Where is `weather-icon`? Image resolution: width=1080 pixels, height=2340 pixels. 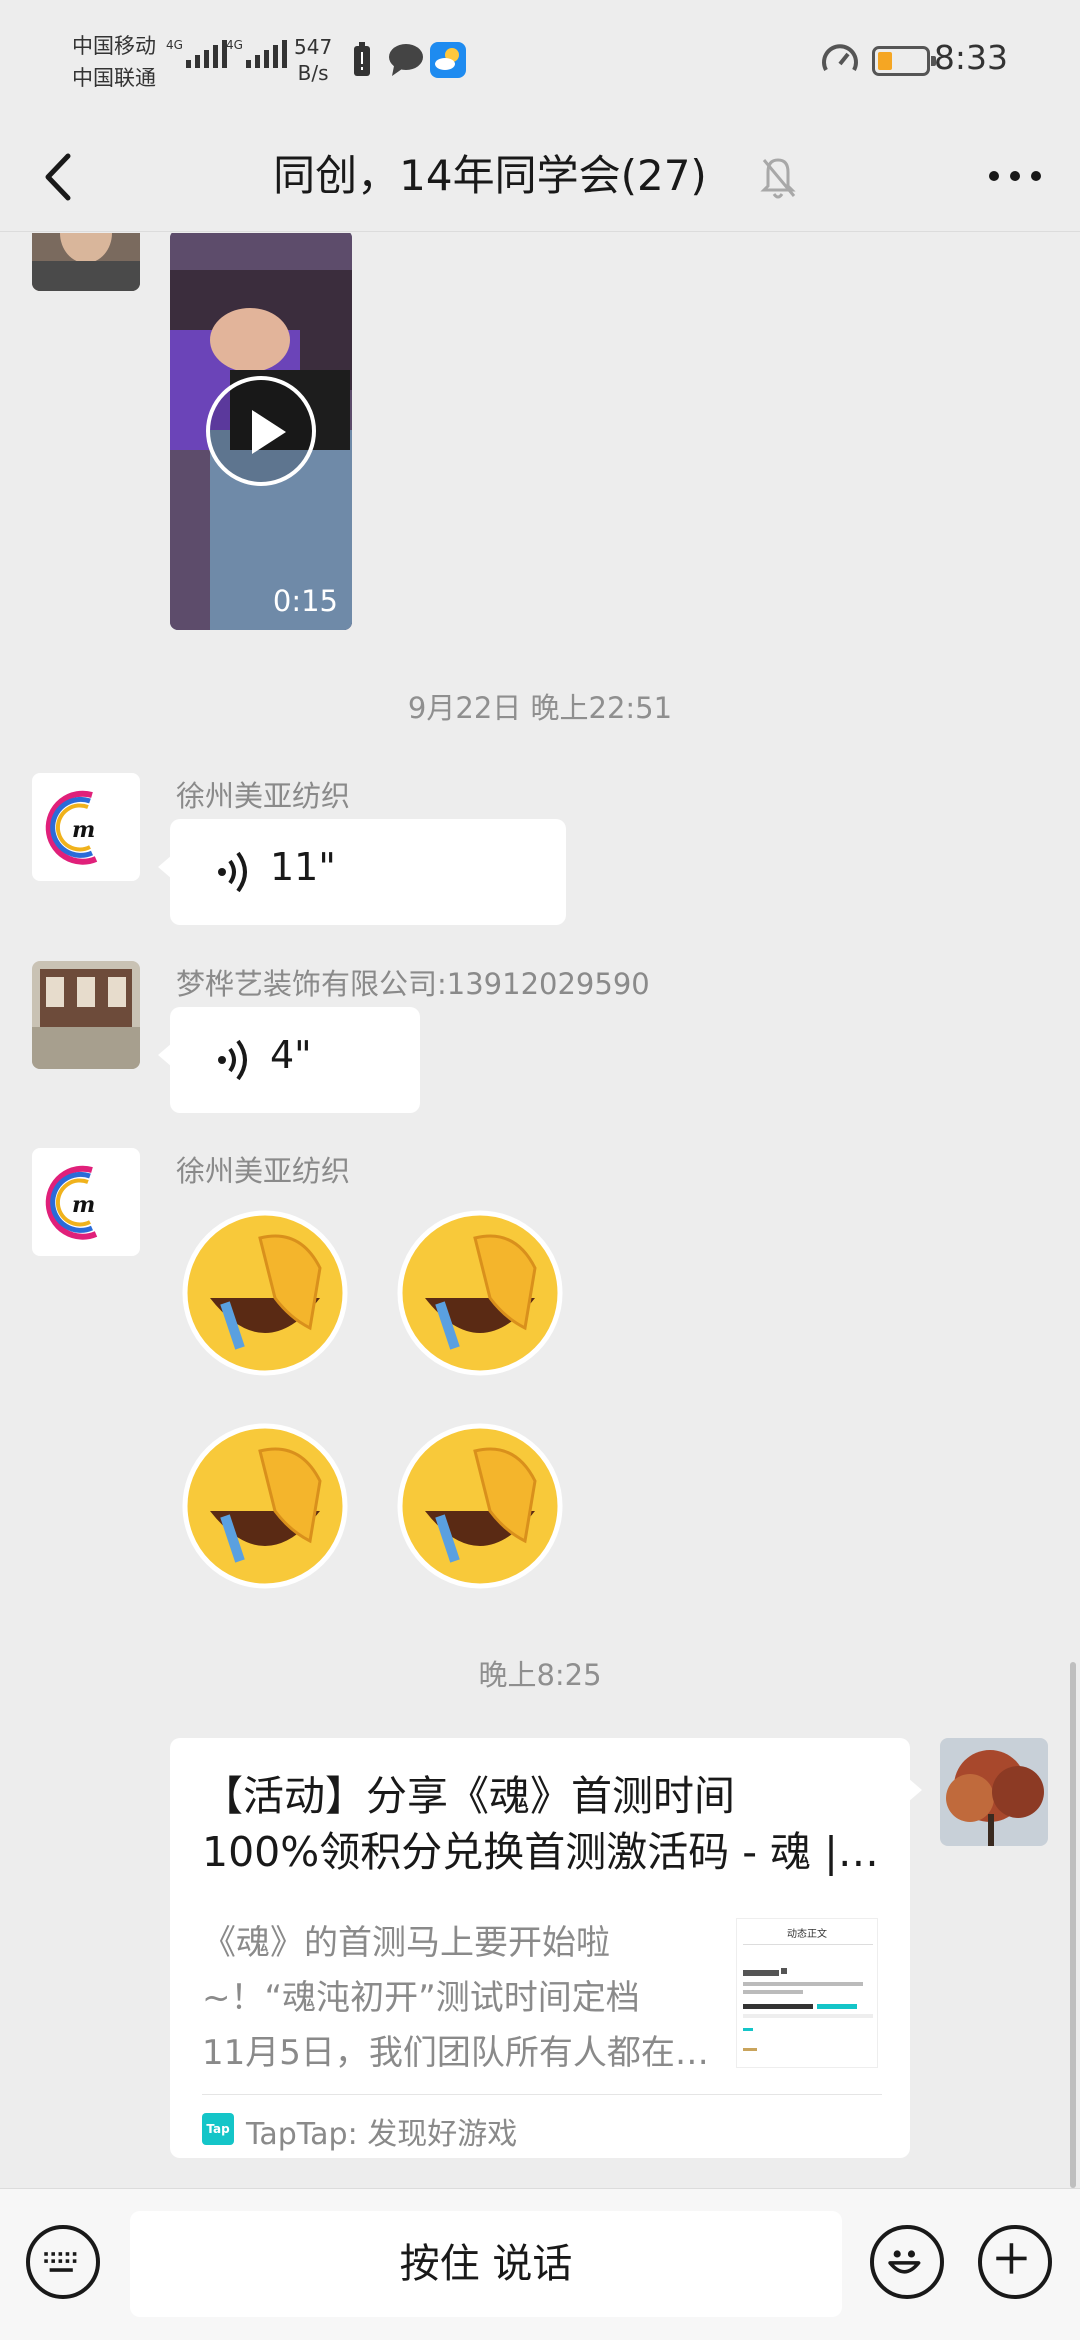
weather-icon is located at coordinates (448, 60).